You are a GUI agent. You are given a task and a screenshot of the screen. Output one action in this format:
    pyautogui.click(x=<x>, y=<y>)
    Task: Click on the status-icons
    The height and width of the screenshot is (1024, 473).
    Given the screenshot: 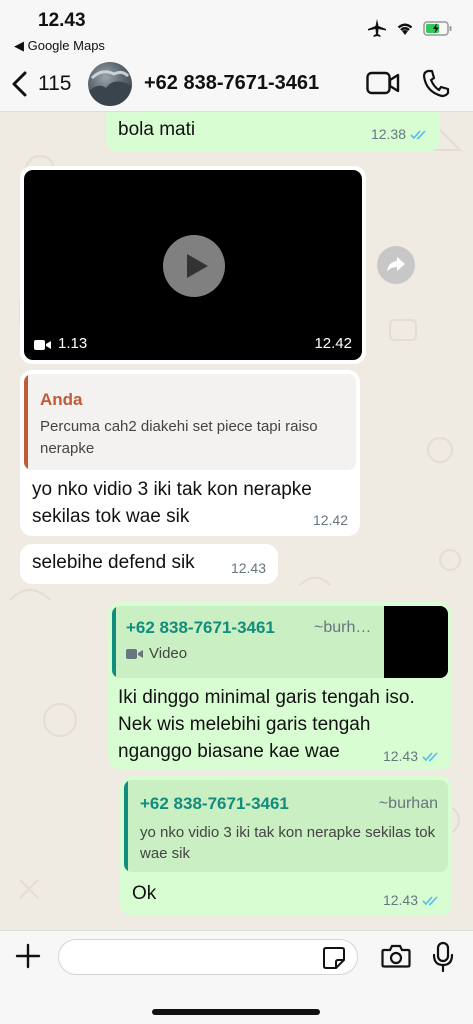 What is the action you would take?
    pyautogui.click(x=410, y=28)
    